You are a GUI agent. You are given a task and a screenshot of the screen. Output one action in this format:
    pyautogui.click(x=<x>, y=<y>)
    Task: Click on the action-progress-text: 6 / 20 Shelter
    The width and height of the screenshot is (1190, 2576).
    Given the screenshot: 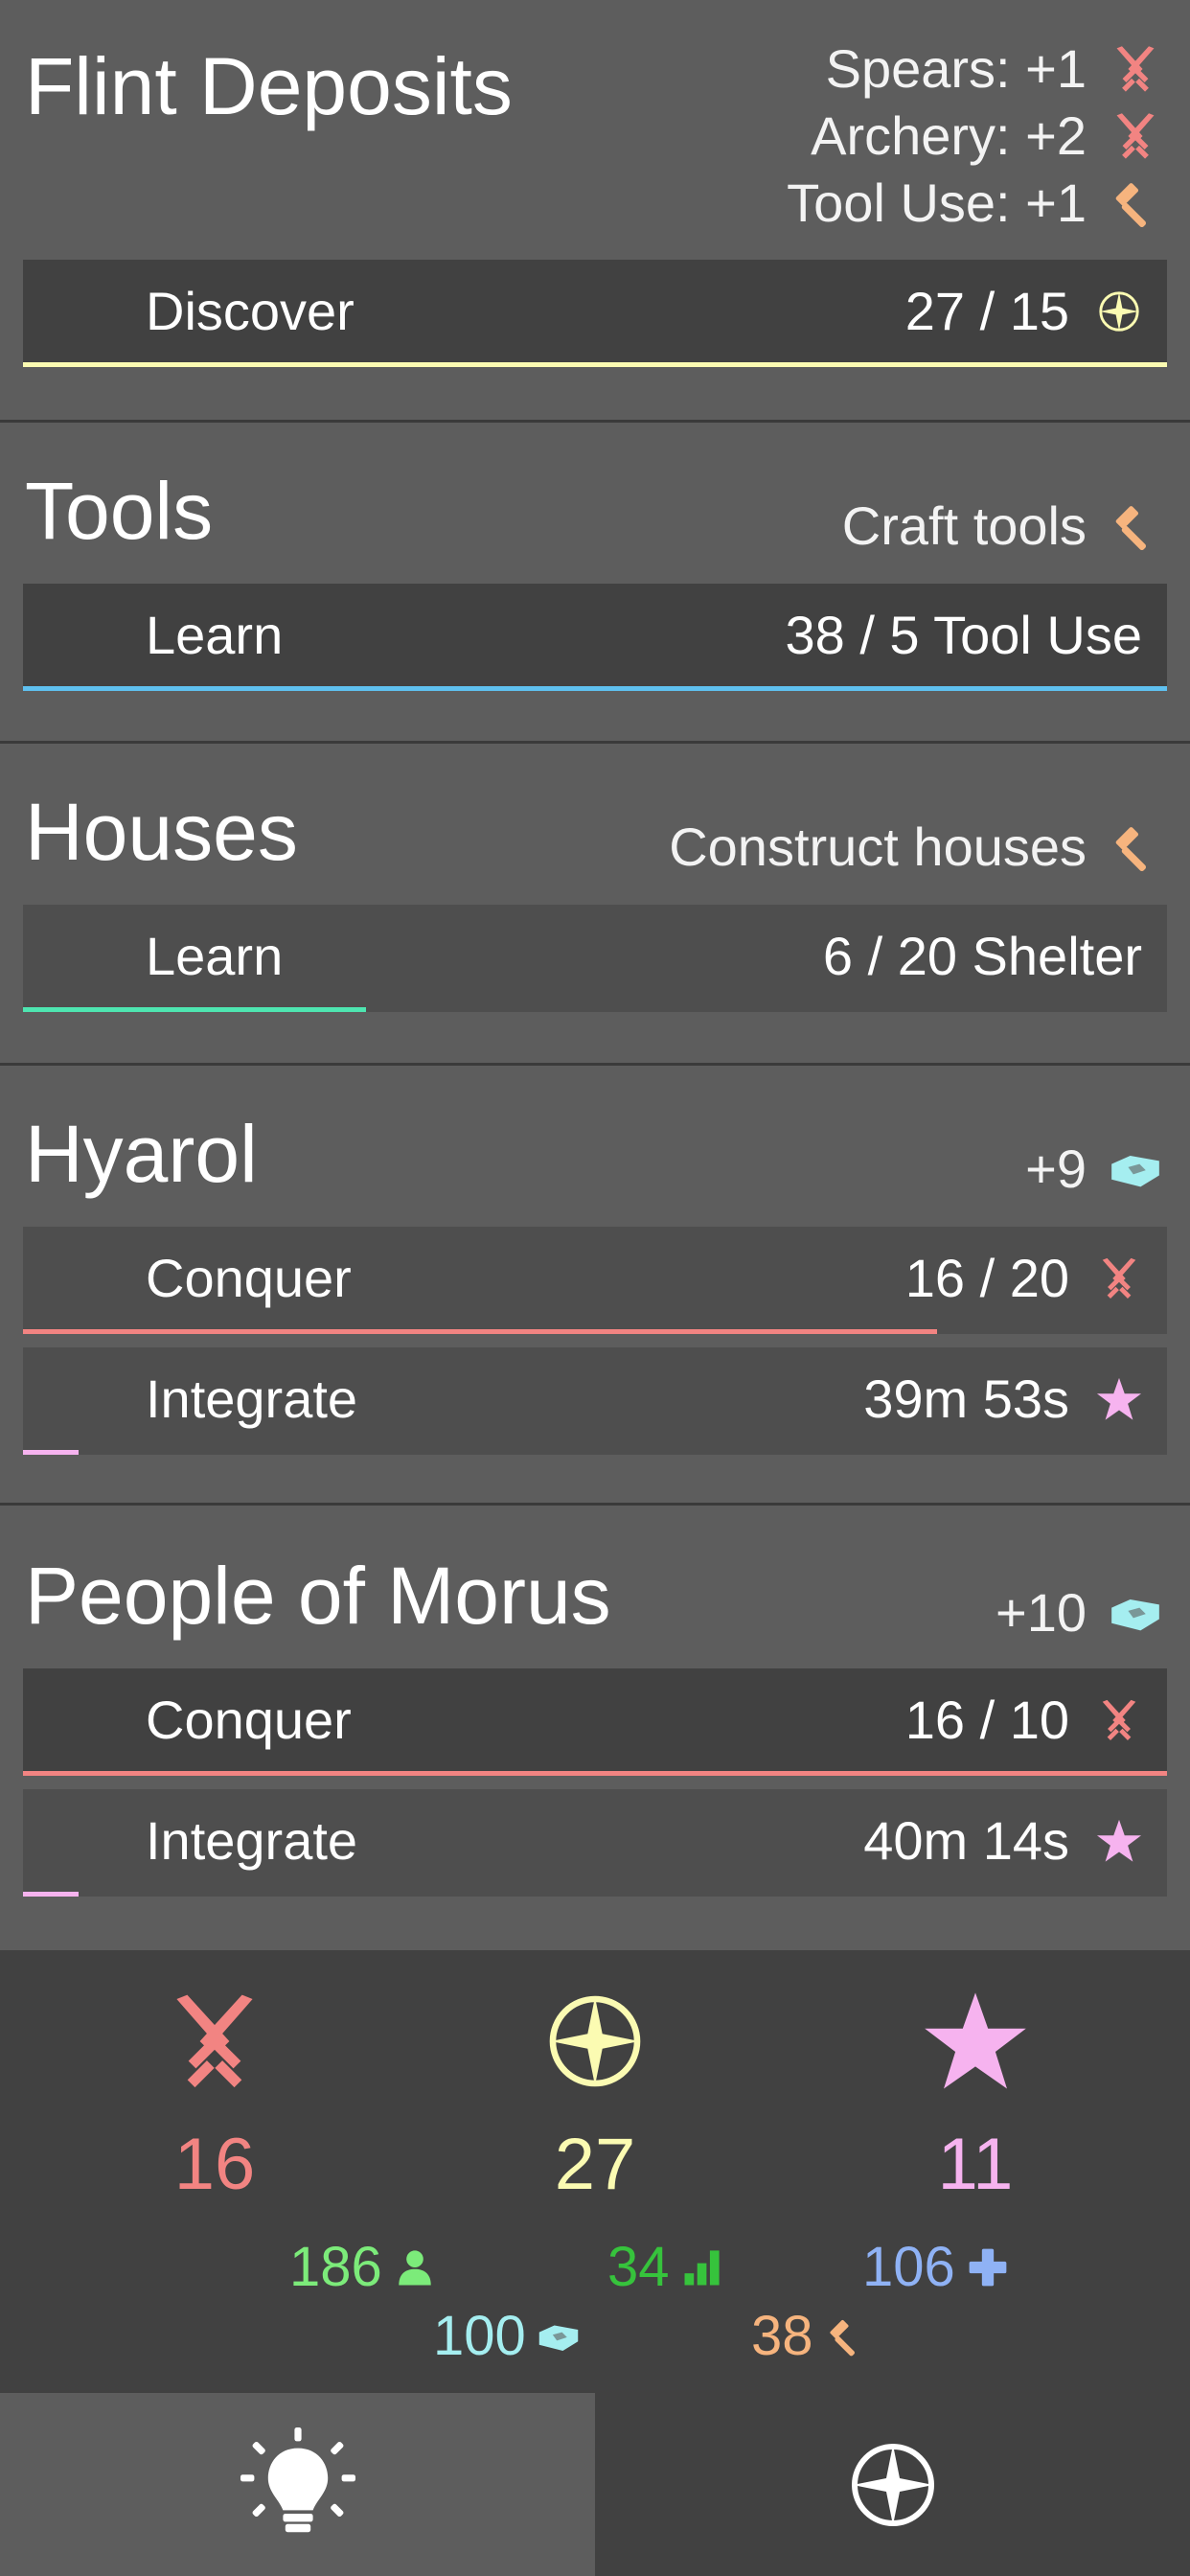 What is the action you would take?
    pyautogui.click(x=982, y=956)
    